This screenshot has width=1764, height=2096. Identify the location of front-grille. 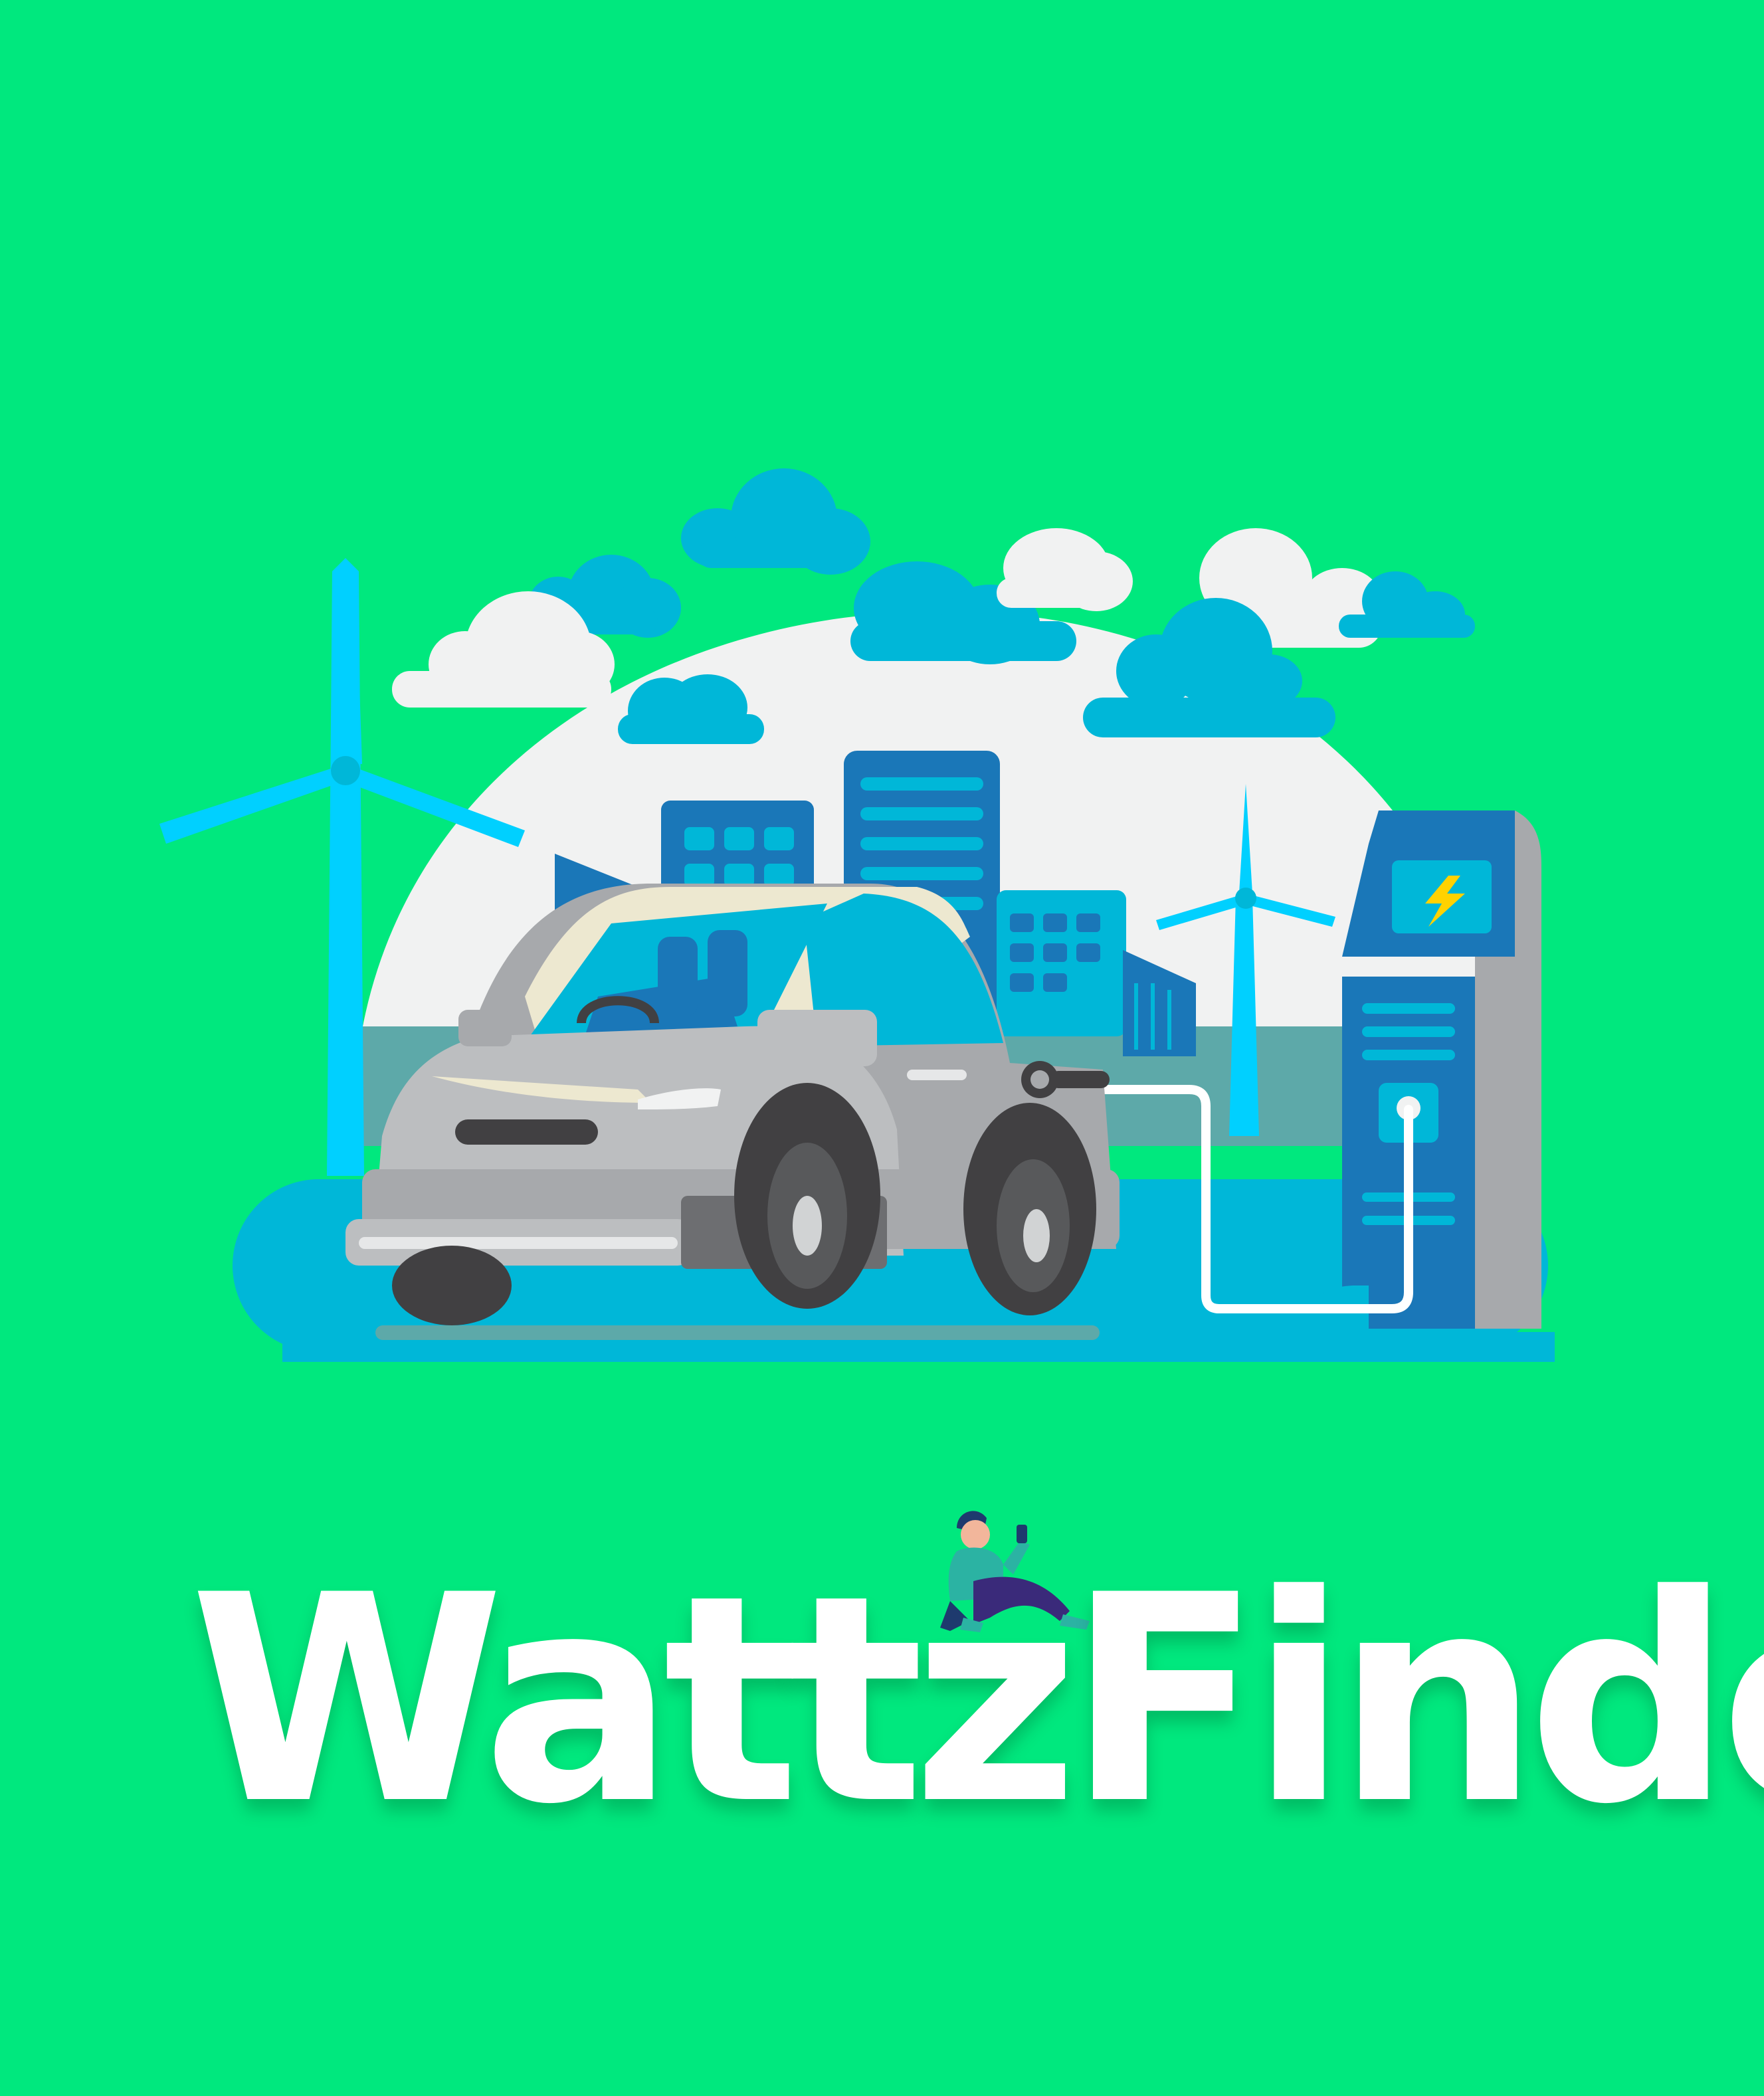
(526, 1132).